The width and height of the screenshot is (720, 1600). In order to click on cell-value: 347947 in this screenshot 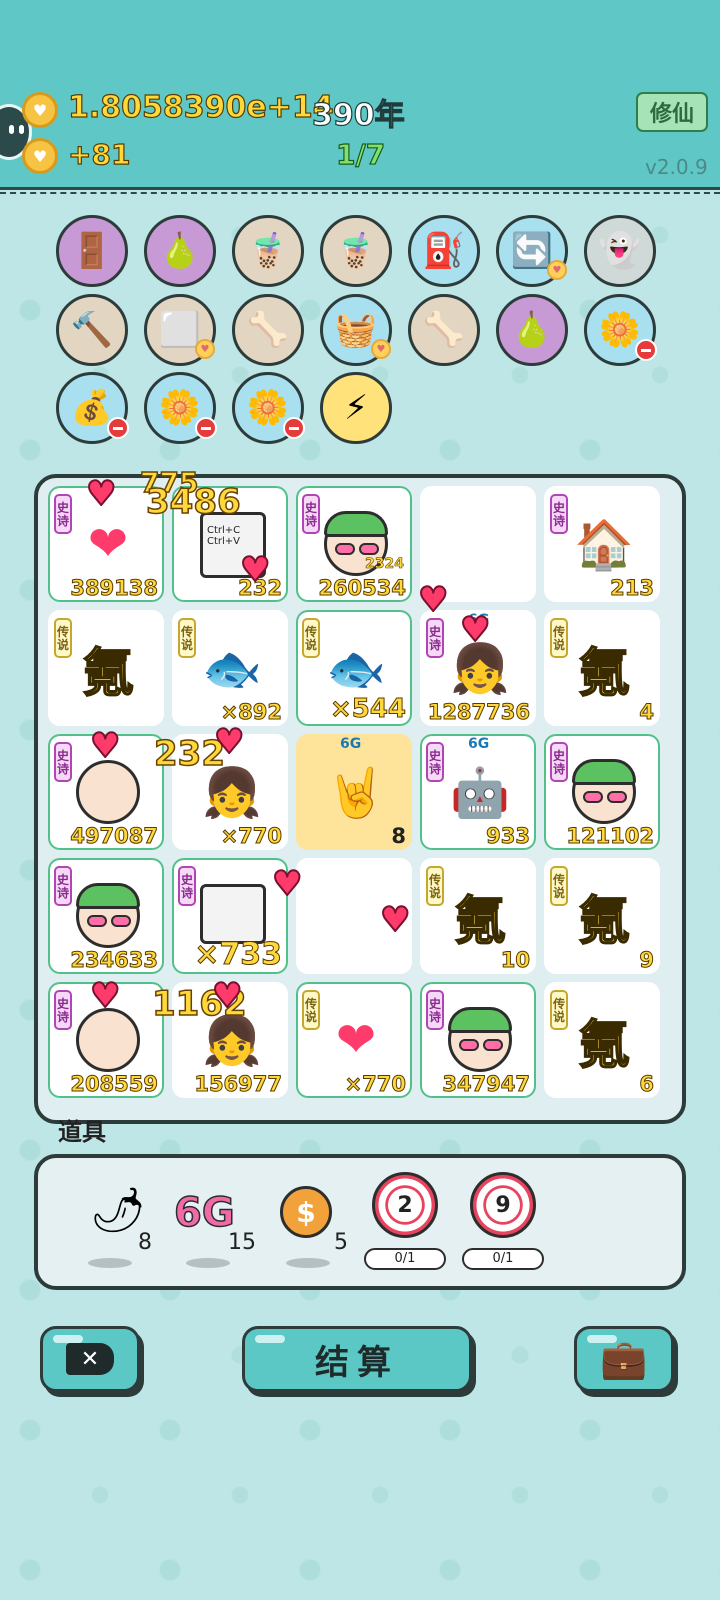, I will do `click(486, 1084)`.